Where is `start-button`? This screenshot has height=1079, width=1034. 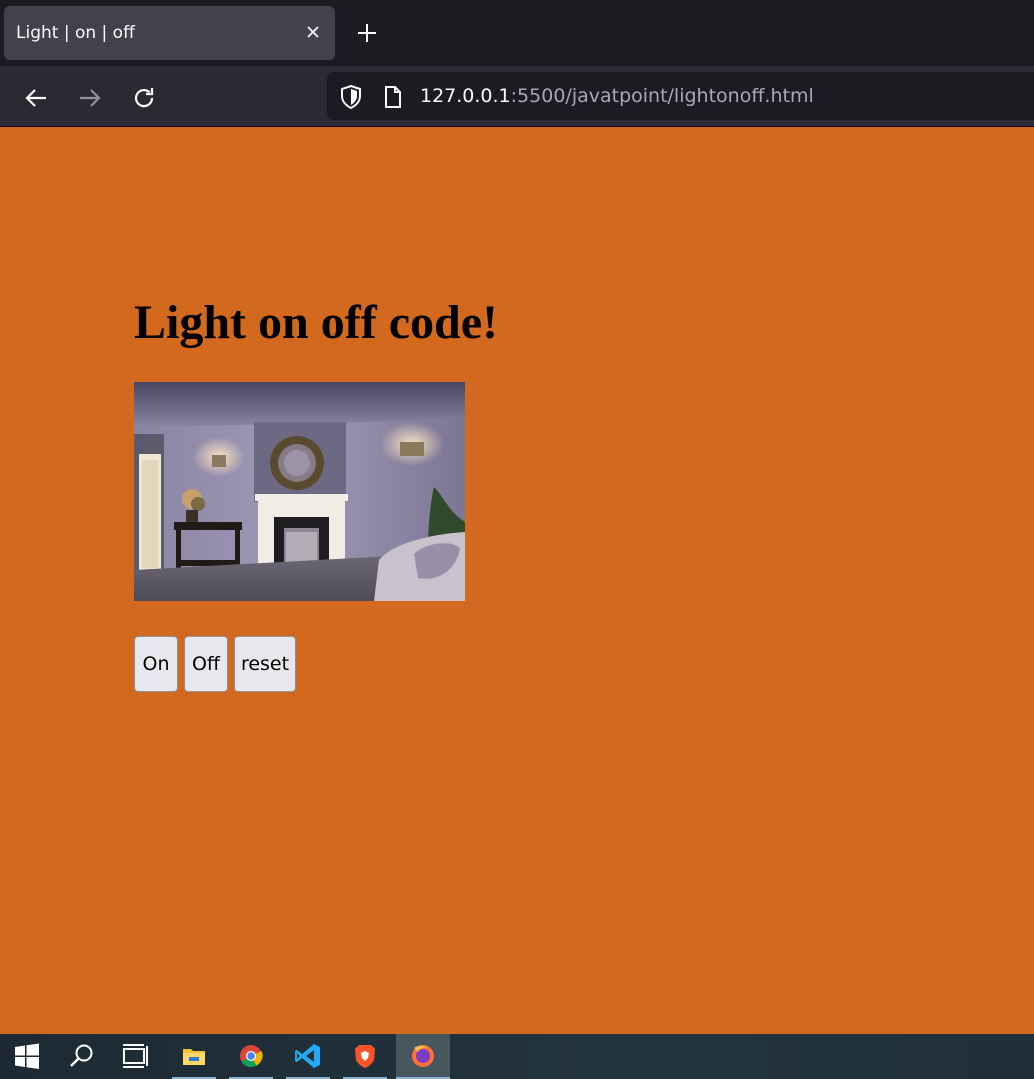 start-button is located at coordinates (27, 1056).